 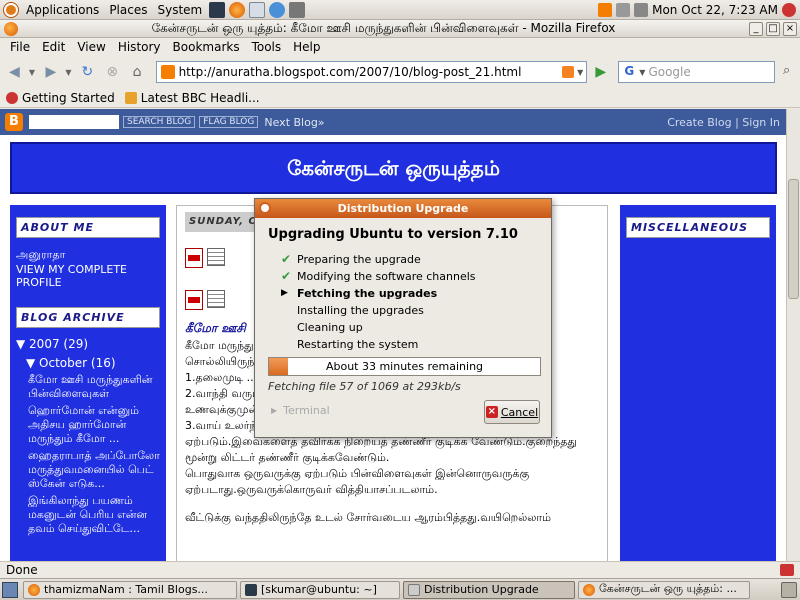 I want to click on close-button: ×, so click(x=790, y=28).